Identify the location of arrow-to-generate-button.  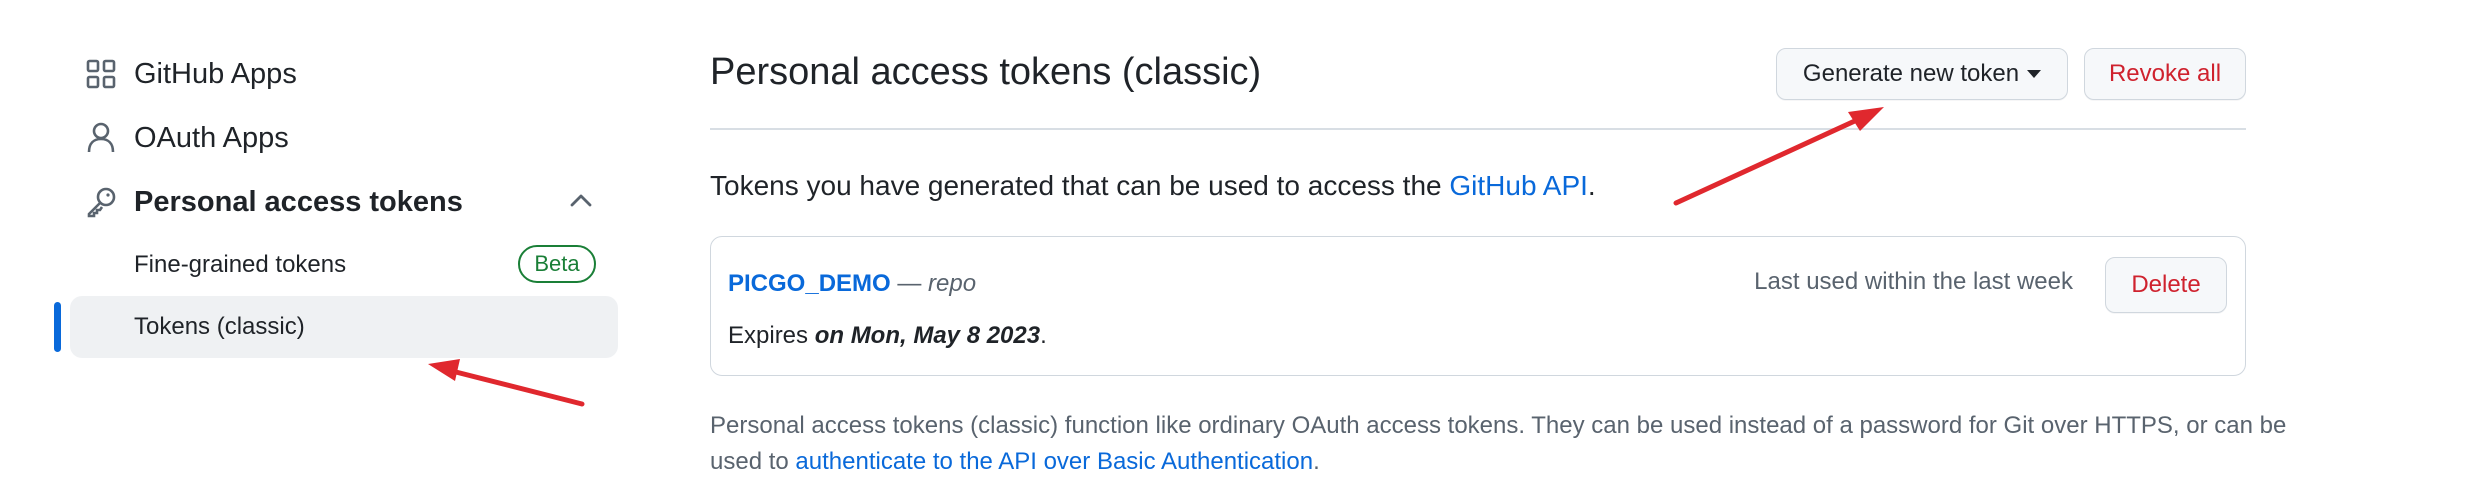
(1778, 156).